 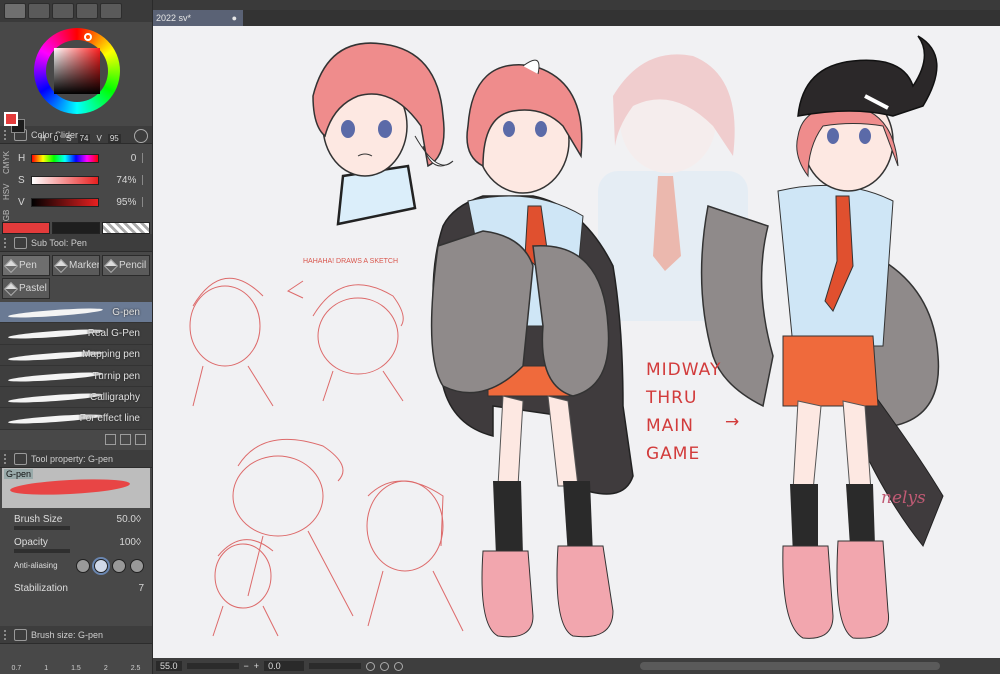 What do you see at coordinates (110, 565) in the screenshot?
I see `anti-aliasing-options` at bounding box center [110, 565].